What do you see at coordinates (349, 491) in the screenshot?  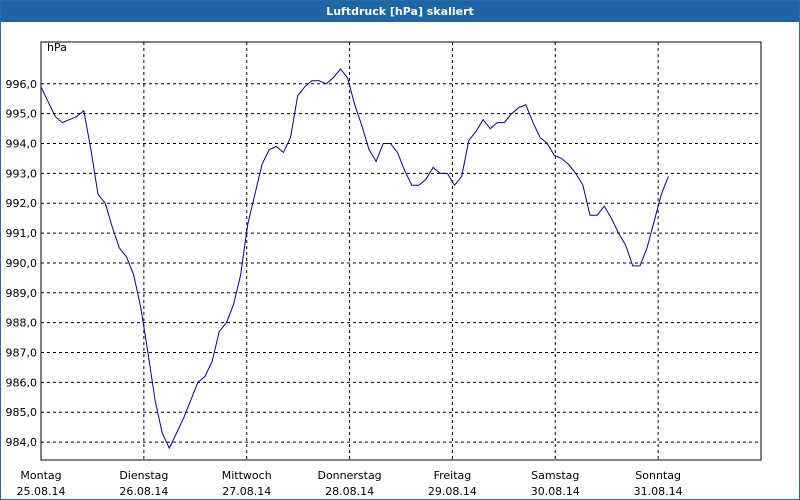 I see `x-tick-date: 28.08.14` at bounding box center [349, 491].